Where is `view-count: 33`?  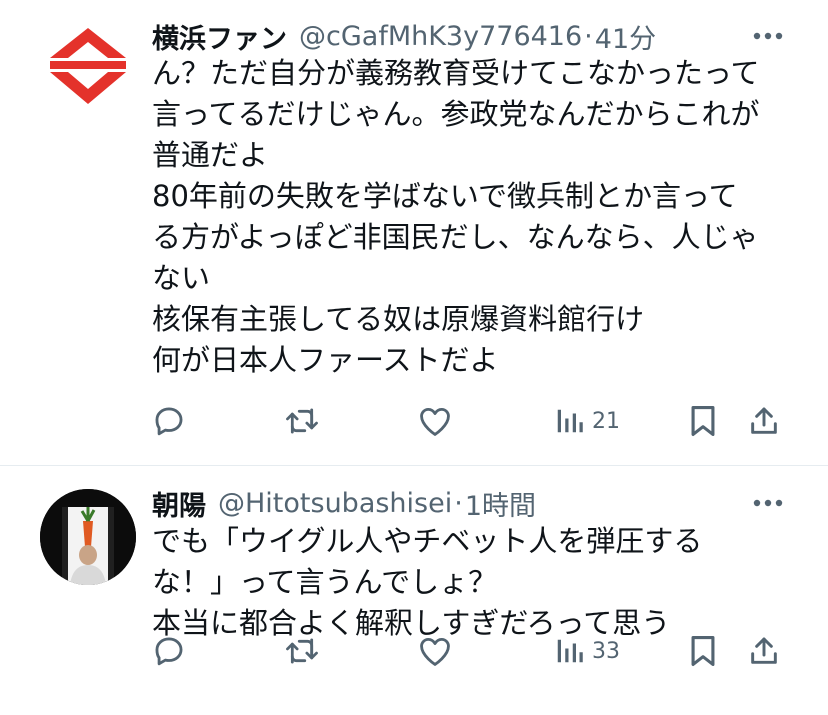 view-count: 33 is located at coordinates (606, 651).